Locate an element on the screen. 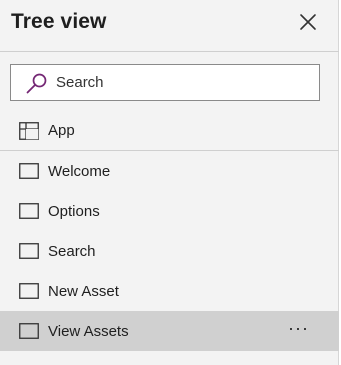 This screenshot has height=365, width=341. tree-item-screen: Search is located at coordinates (169, 251).